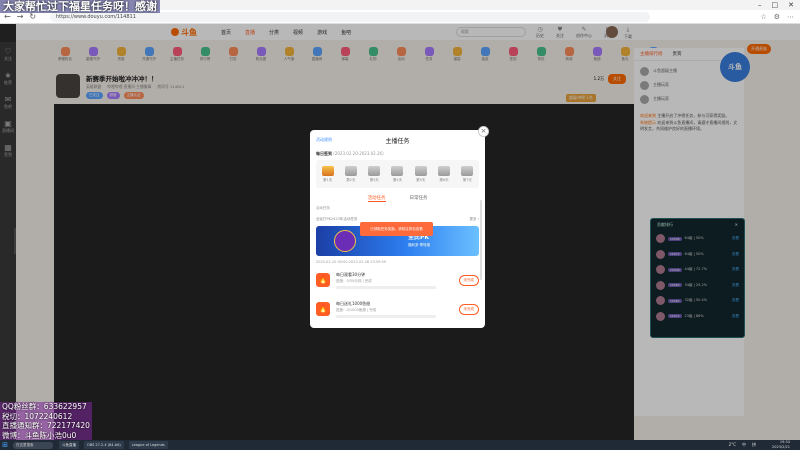 The height and width of the screenshot is (450, 800). I want to click on taskbar-app-obs: OBS 27.2.4 (64-bit), so click(104, 445).